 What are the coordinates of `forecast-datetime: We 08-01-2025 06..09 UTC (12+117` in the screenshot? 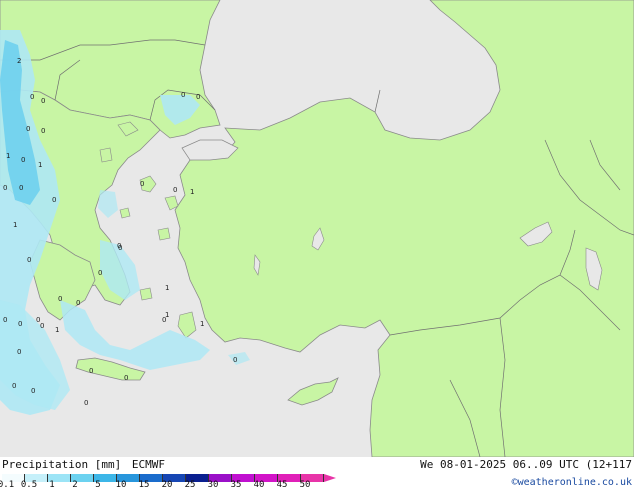 It's located at (526, 464).